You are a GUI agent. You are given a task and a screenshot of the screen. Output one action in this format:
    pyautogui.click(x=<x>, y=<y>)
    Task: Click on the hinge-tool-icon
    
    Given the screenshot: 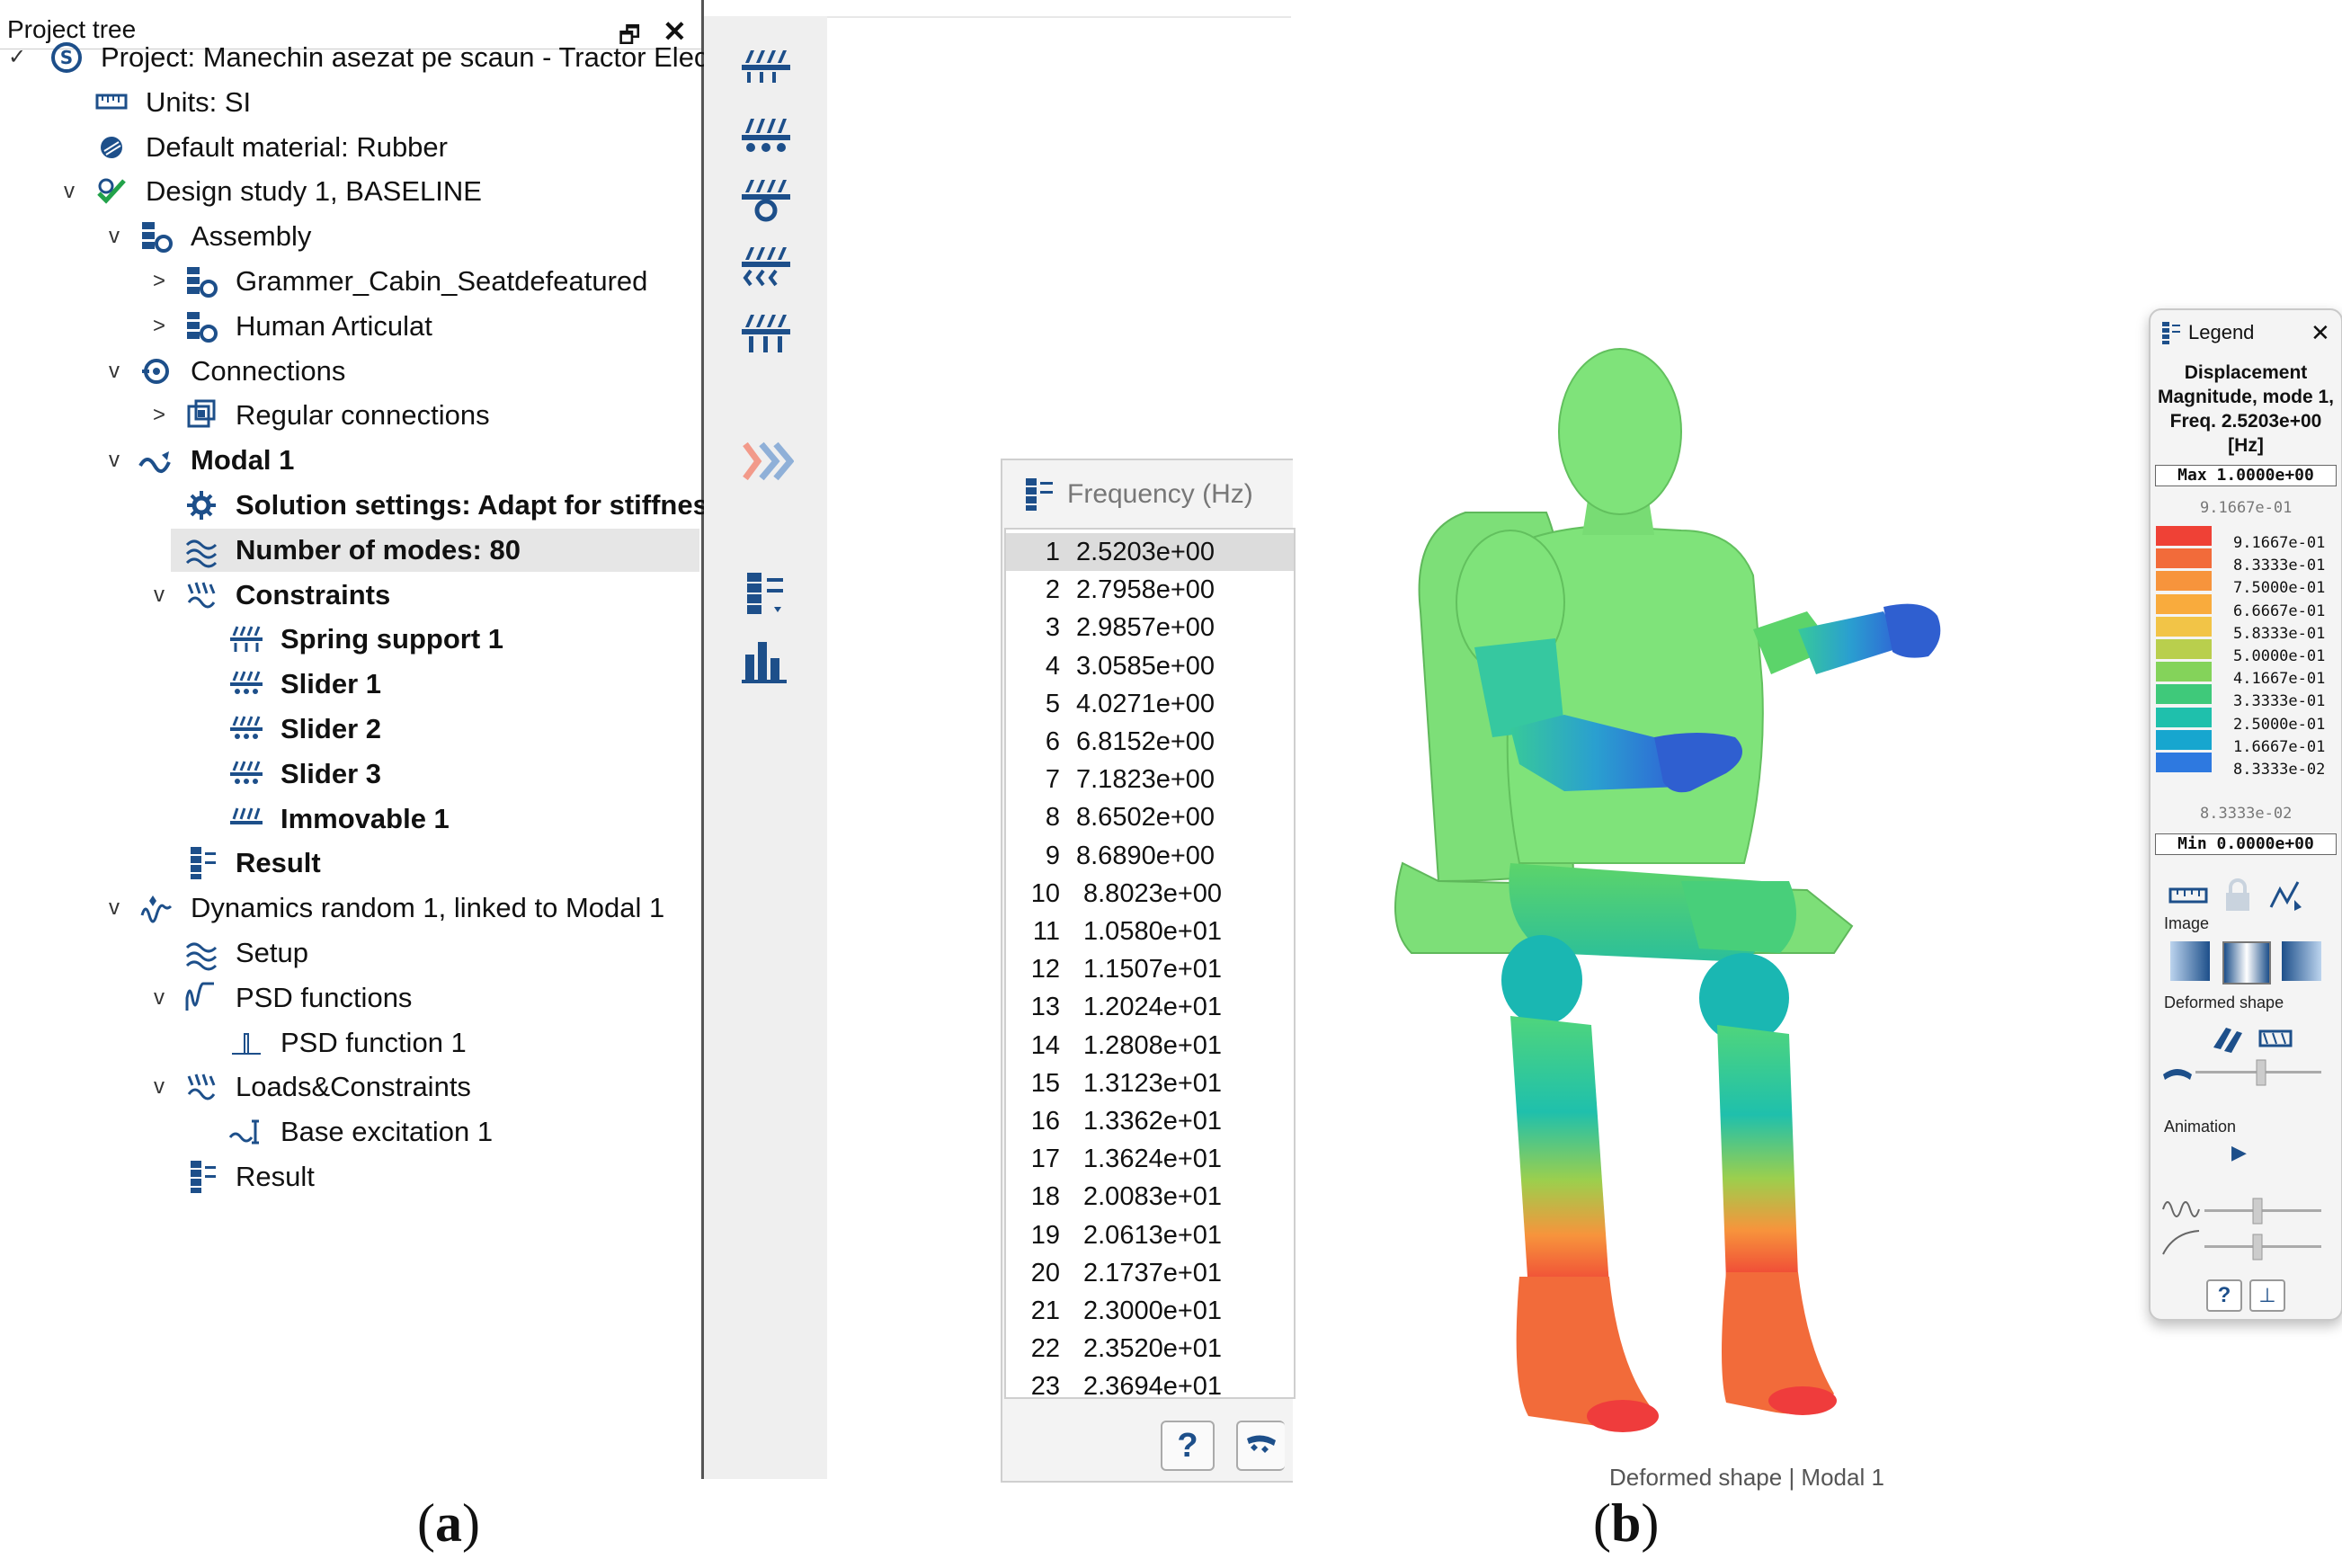 What is the action you would take?
    pyautogui.click(x=766, y=200)
    